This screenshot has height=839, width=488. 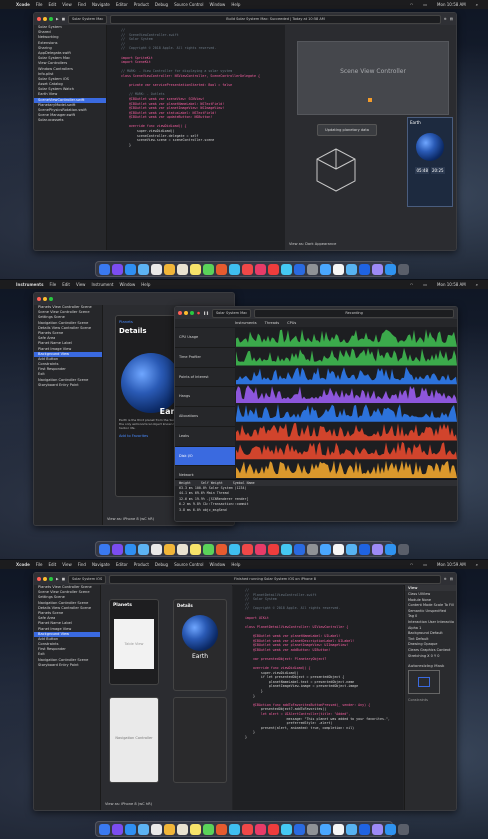 I want to click on record-icon: ●, so click(x=198, y=313).